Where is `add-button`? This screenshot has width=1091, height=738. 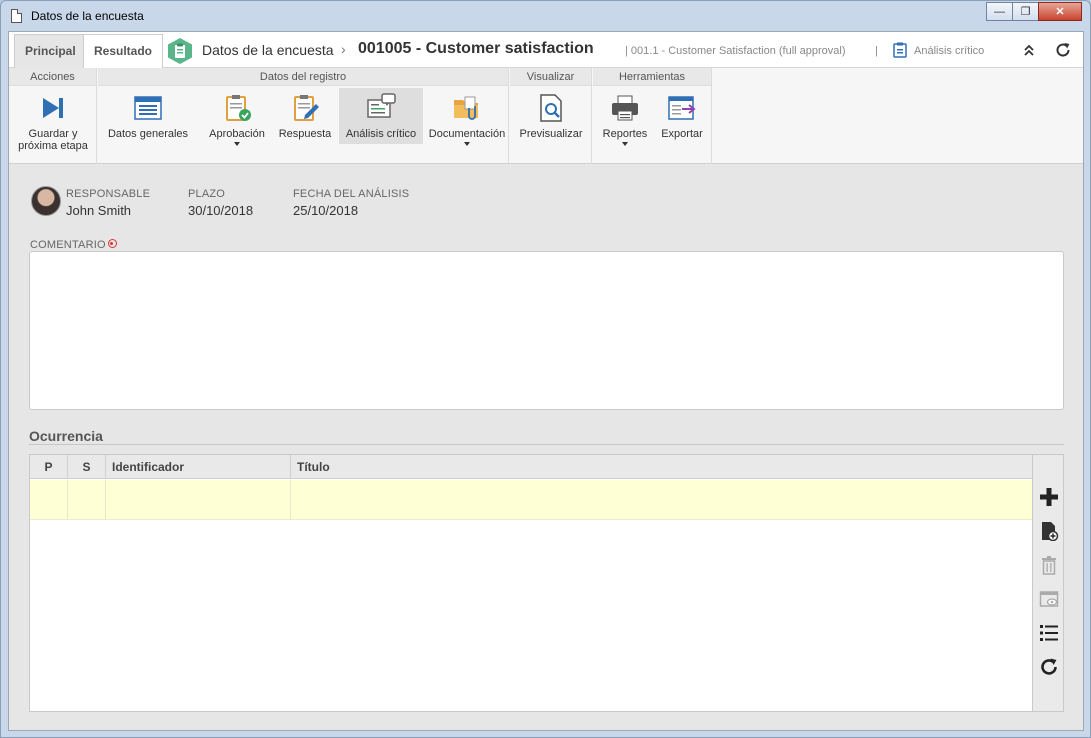
add-button is located at coordinates (1049, 497).